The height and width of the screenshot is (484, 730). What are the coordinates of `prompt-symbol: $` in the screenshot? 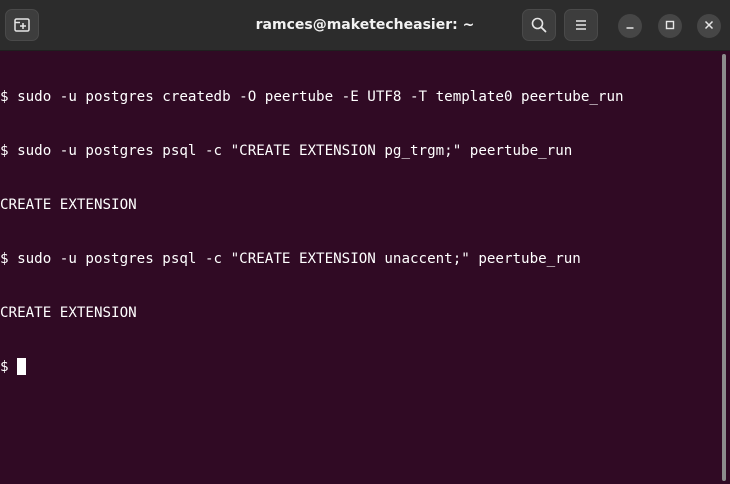 It's located at (4, 367).